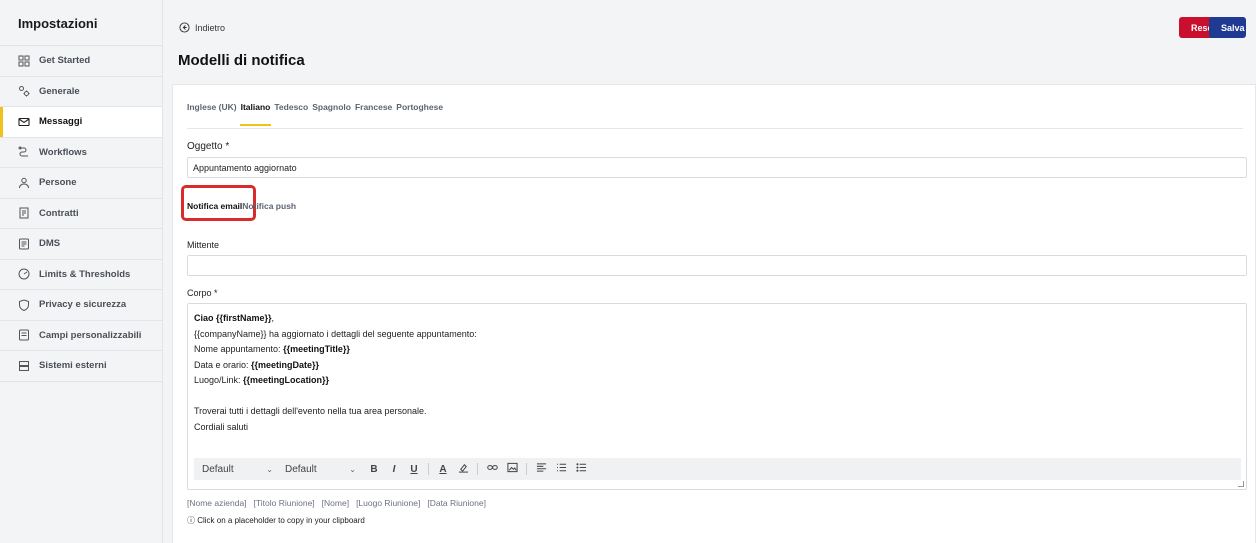 The width and height of the screenshot is (1256, 543). What do you see at coordinates (419, 107) in the screenshot?
I see `tab-portoghese: Portoghese` at bounding box center [419, 107].